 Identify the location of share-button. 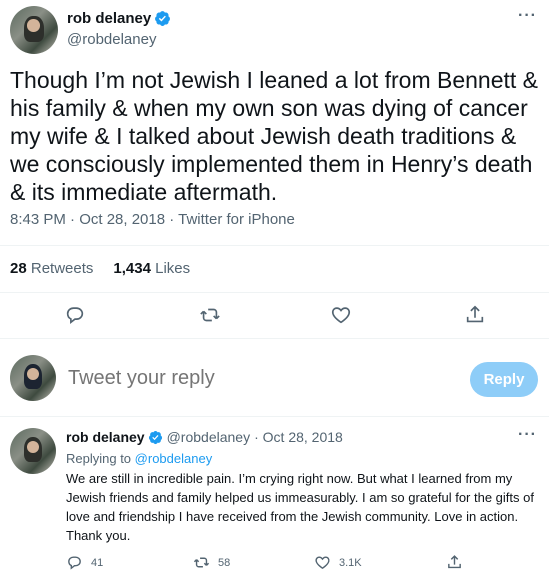
(475, 315).